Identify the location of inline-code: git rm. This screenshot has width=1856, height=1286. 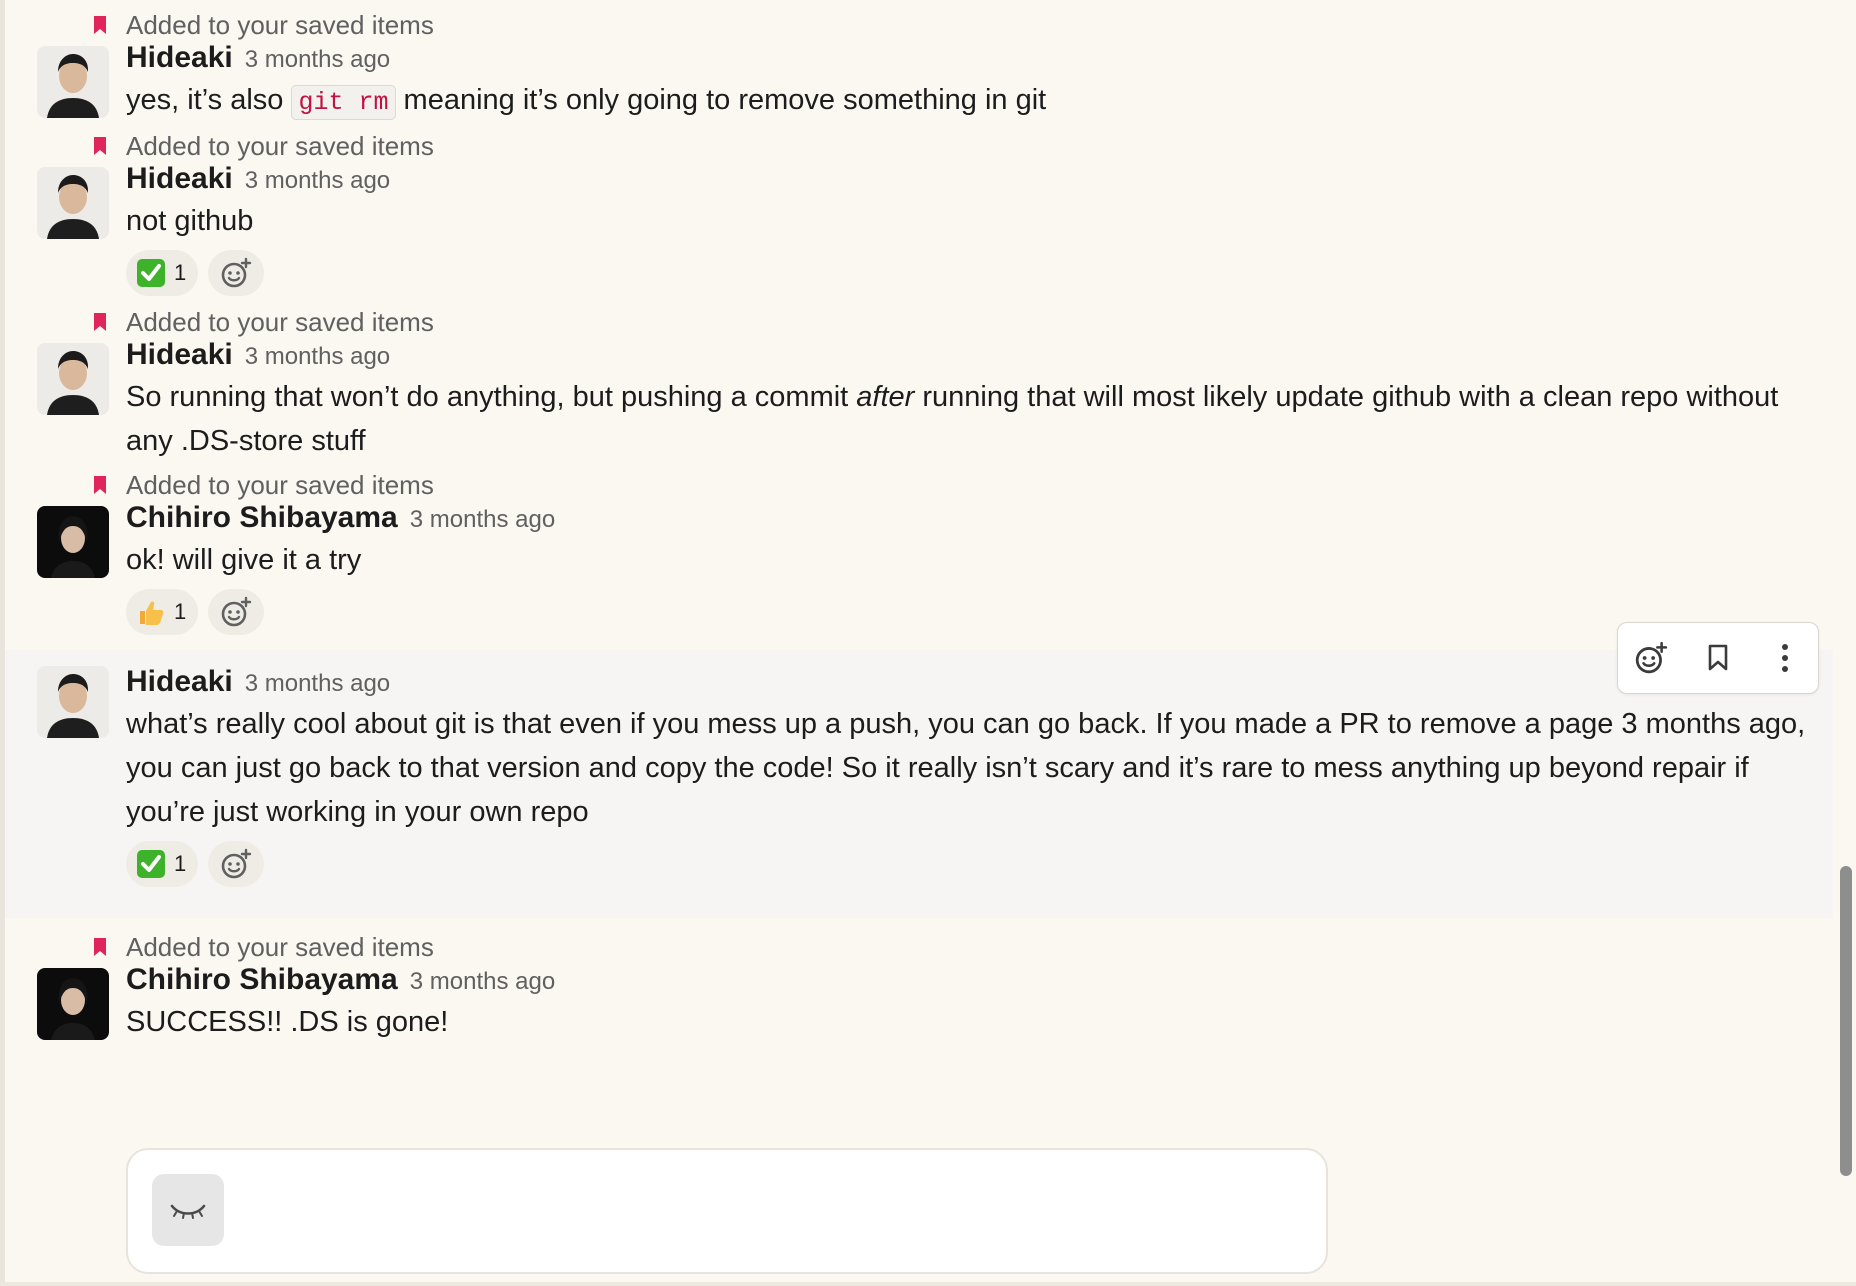
(343, 102).